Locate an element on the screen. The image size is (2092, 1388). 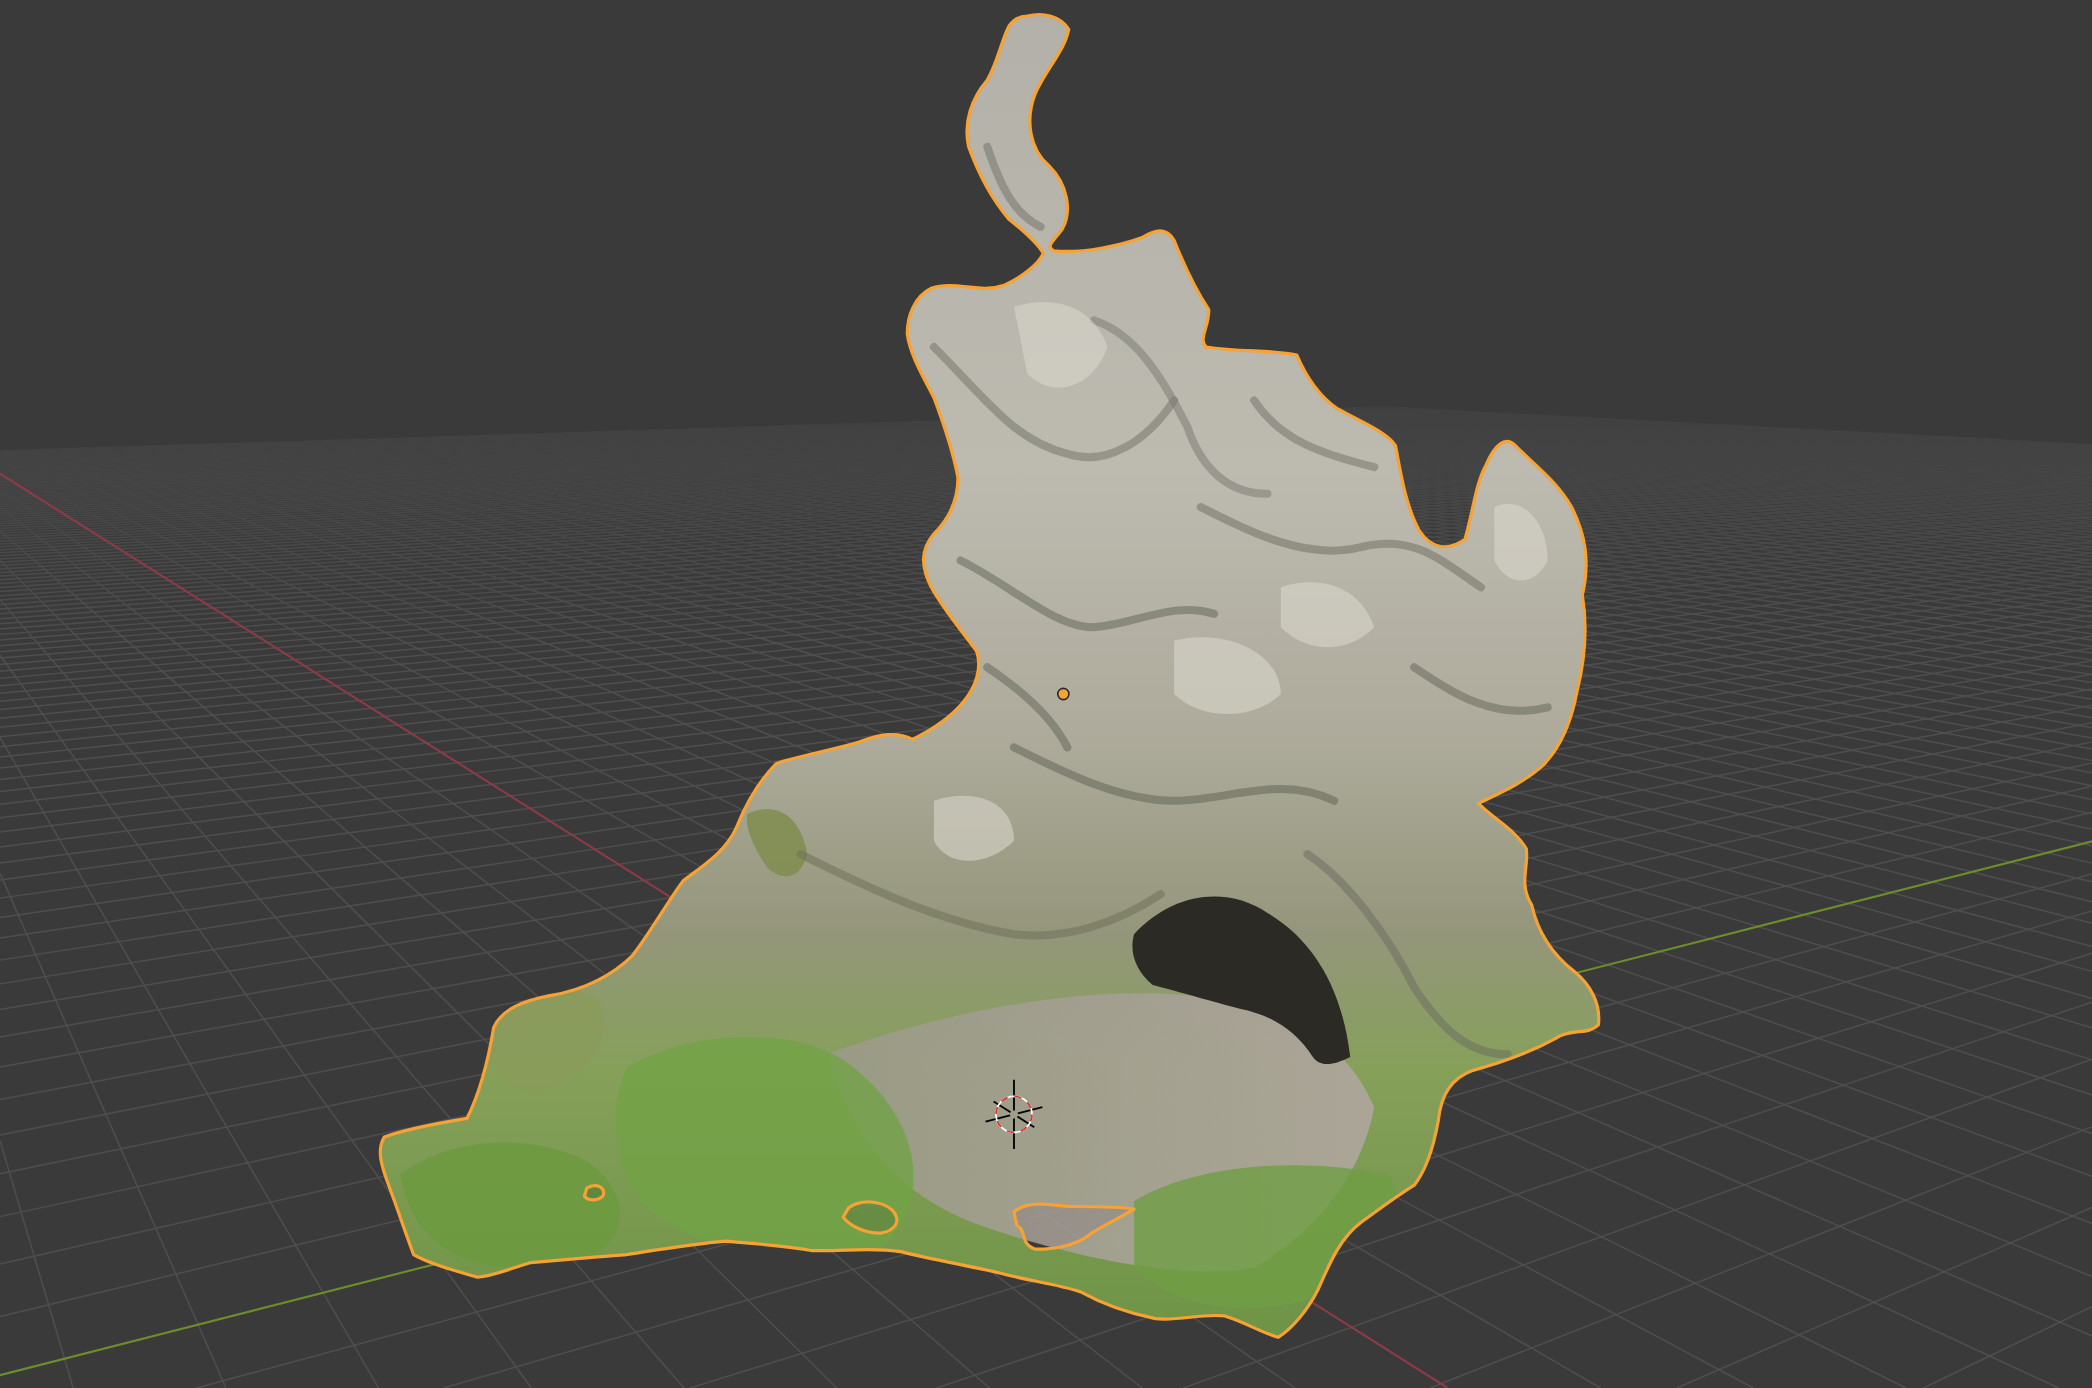
cursor-crosshair-icon is located at coordinates (1014, 1114).